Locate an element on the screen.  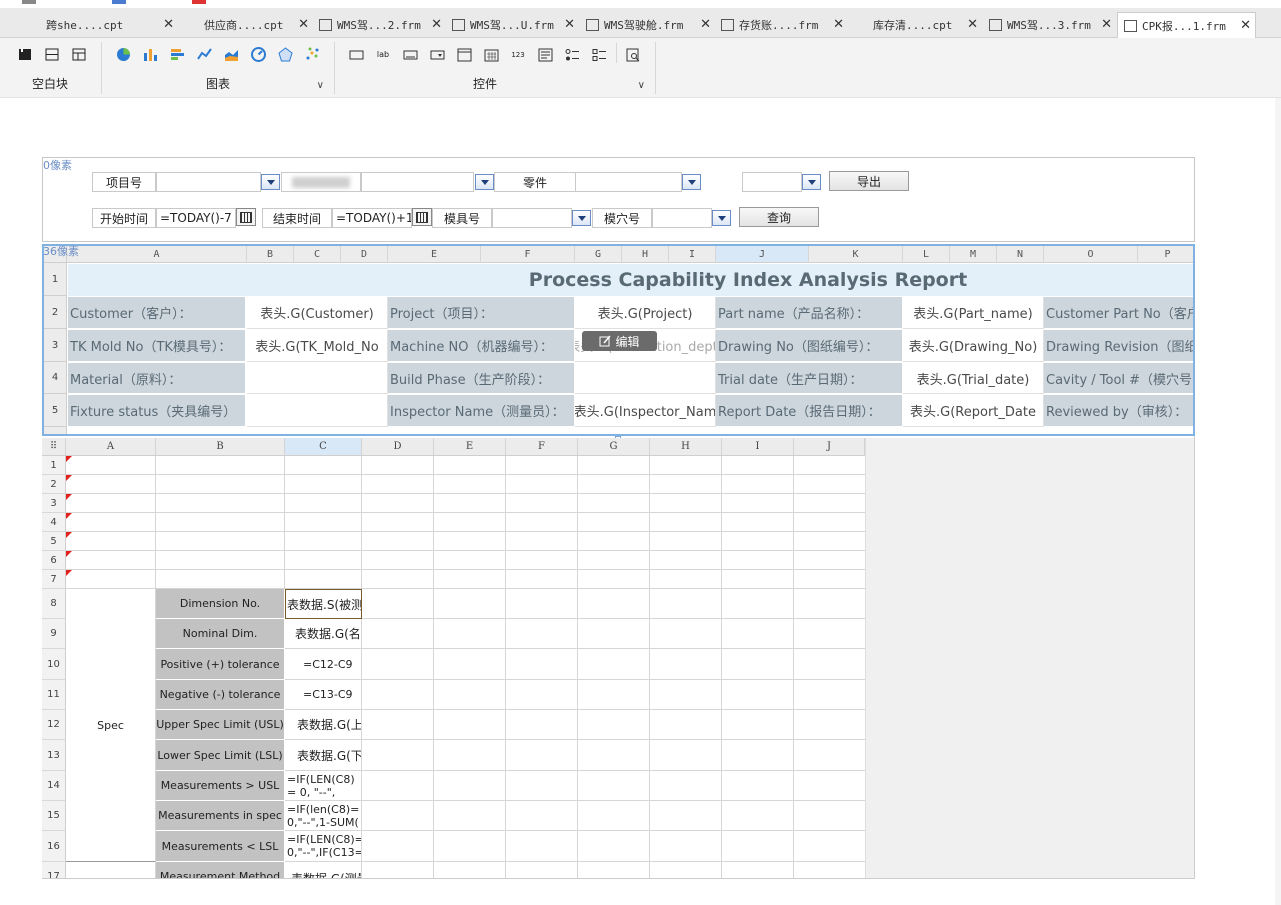
col-header-h: H is located at coordinates (645, 254).